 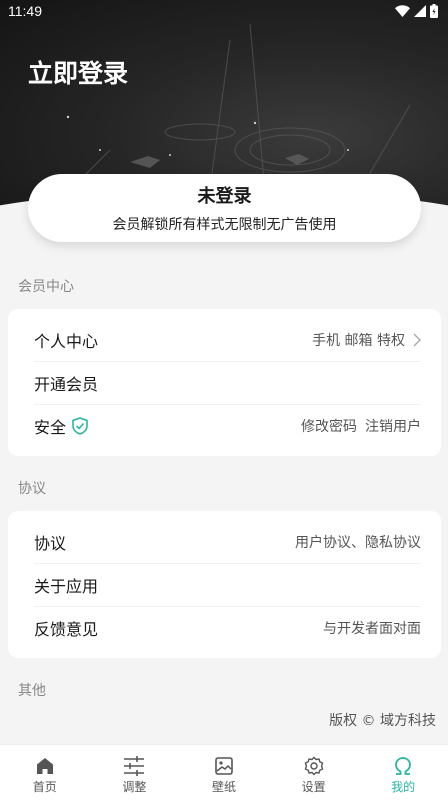 What do you see at coordinates (393, 426) in the screenshot?
I see `delete-account-link: 注销用户` at bounding box center [393, 426].